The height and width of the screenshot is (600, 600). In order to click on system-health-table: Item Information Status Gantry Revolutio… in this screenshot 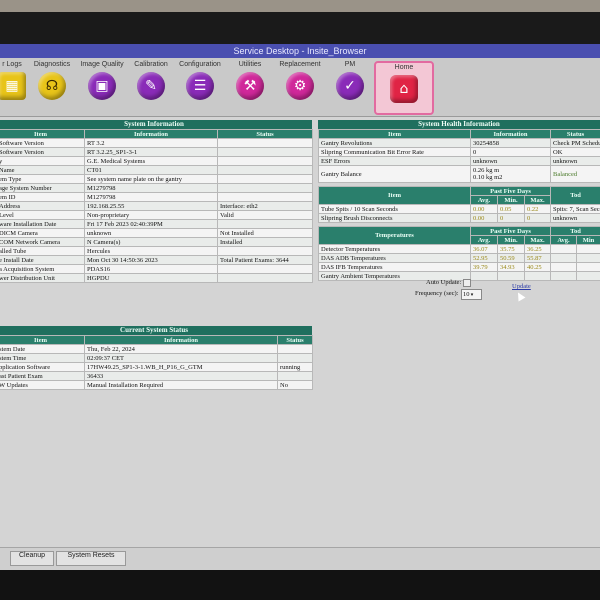, I will do `click(459, 156)`.